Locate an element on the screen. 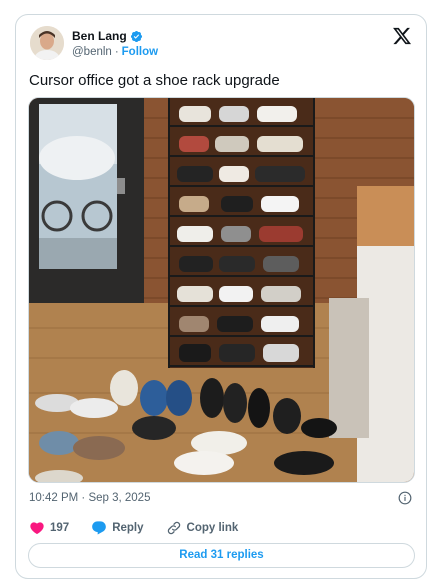  verified-badge-icon is located at coordinates (136, 36).